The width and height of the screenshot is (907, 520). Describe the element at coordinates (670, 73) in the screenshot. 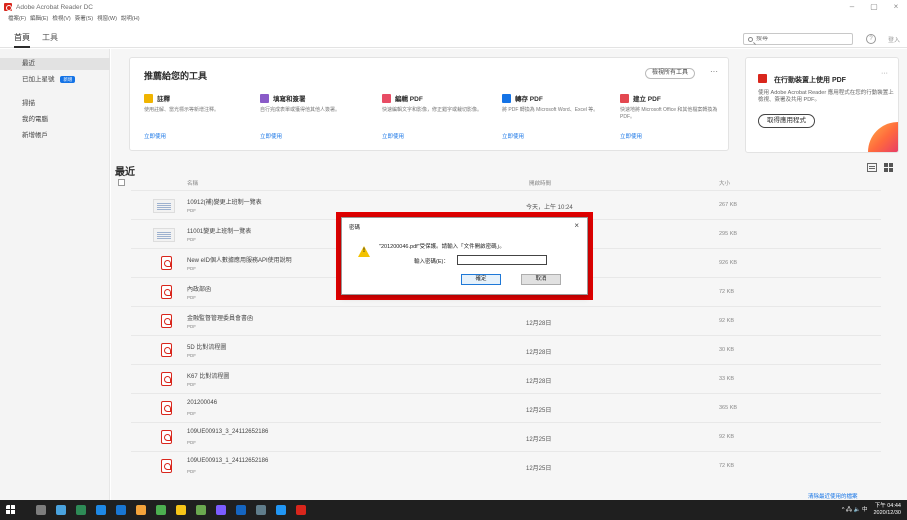

I see `see-all-tools-button: 檢視所有工具` at that location.